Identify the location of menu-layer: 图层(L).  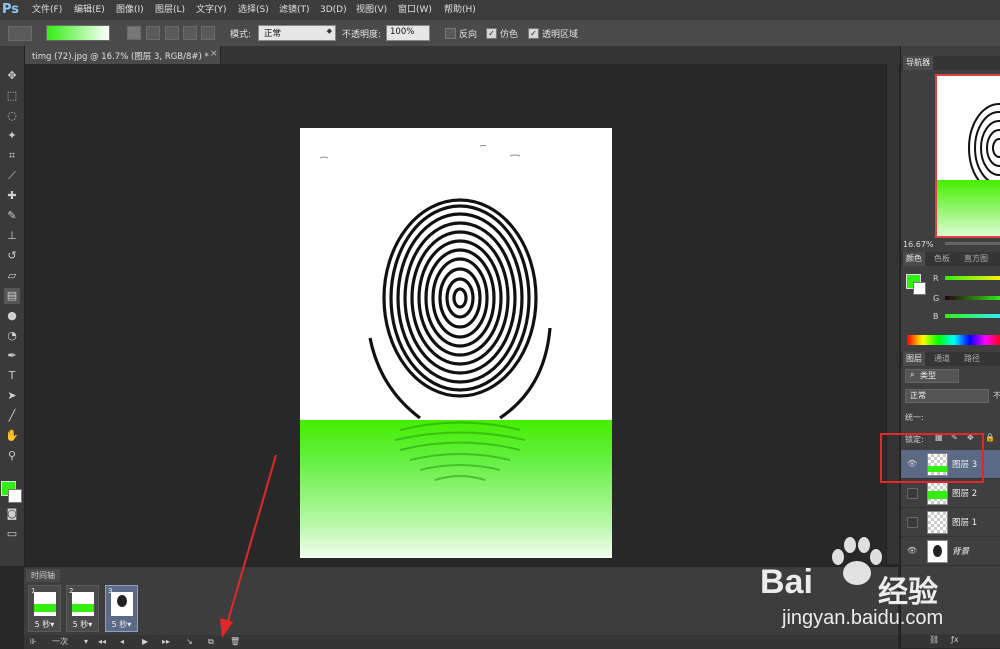
(170, 10).